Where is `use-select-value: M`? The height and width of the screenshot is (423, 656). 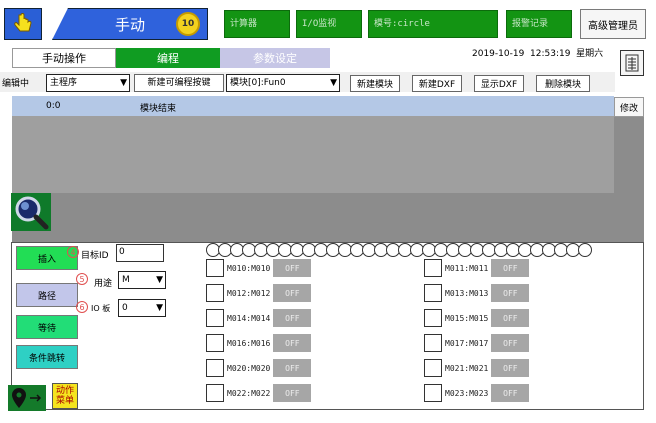
use-select-value: M is located at coordinates (126, 280).